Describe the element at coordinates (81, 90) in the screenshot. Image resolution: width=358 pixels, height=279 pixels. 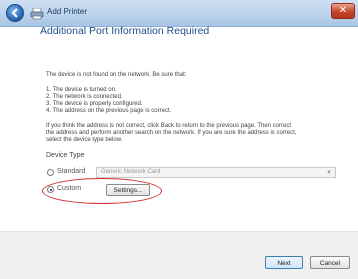
I see `checklist-item: 1. The device is turned on.` at that location.